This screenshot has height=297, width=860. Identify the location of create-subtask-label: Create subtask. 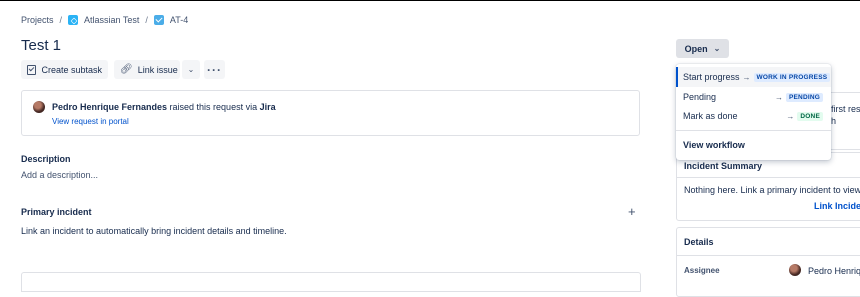
(71, 69).